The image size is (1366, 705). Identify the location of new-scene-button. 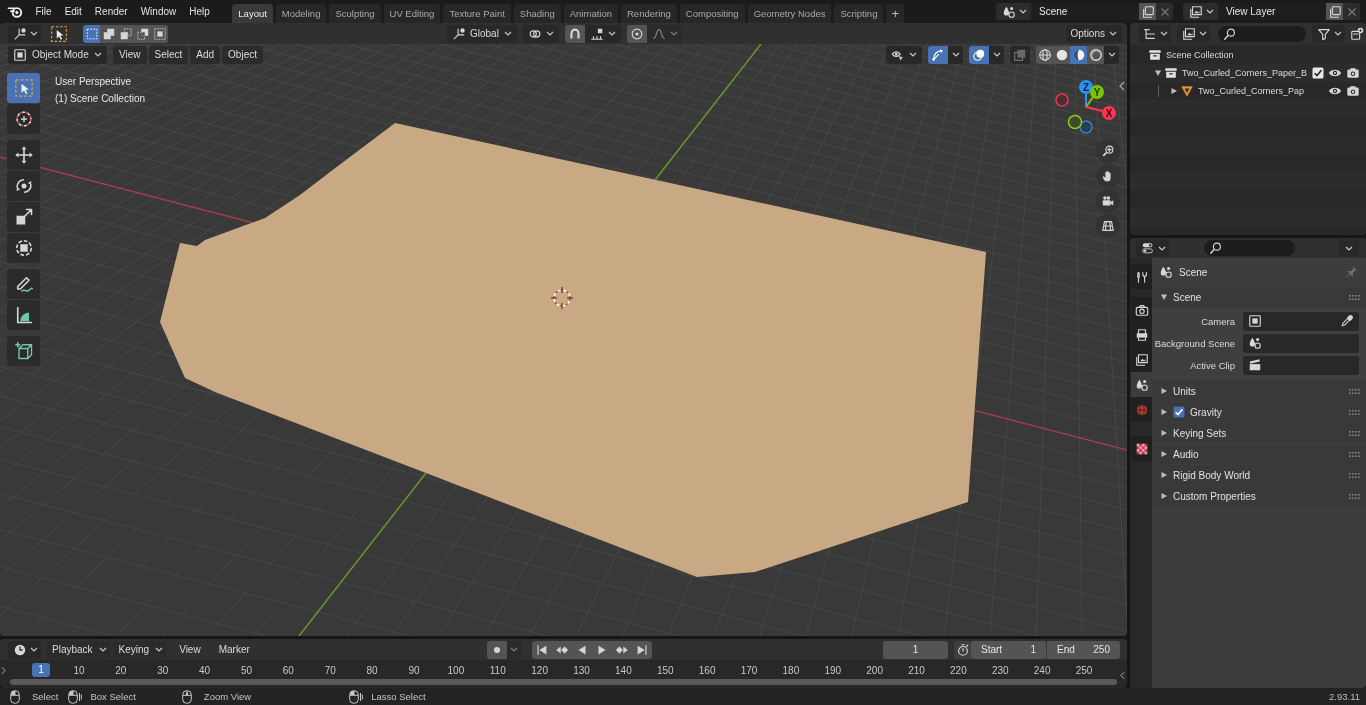
(1147, 11).